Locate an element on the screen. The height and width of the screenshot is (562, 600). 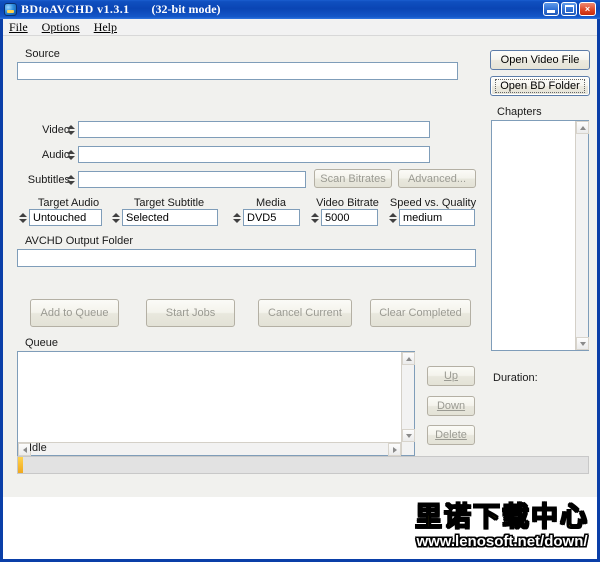
add-to-queue-label: Add to Queue is located at coordinates (74, 313).